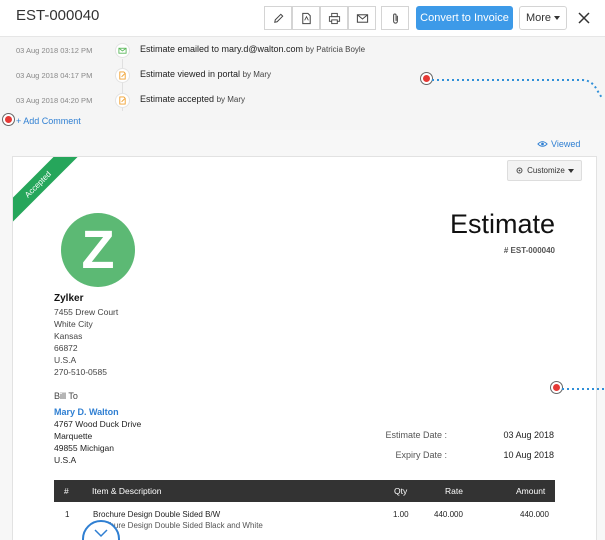 The image size is (605, 540). Describe the element at coordinates (528, 435) in the screenshot. I see `estimate-date-value: 03 Aug 2018` at that location.